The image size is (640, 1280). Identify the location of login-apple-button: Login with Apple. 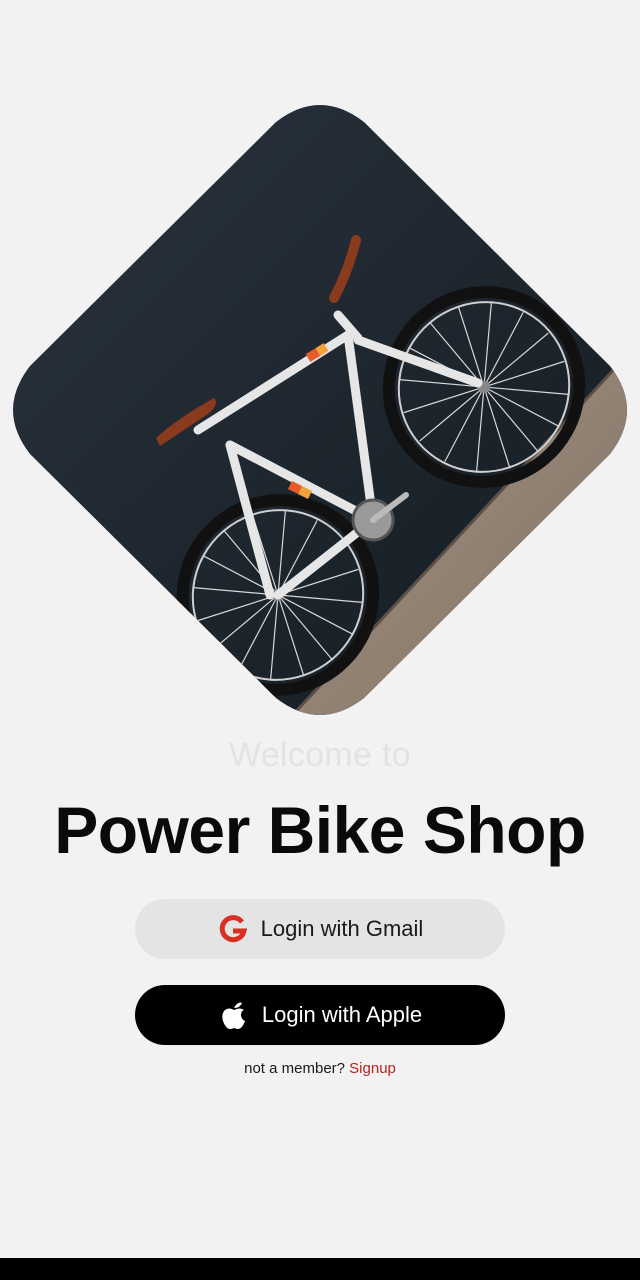
(320, 1015).